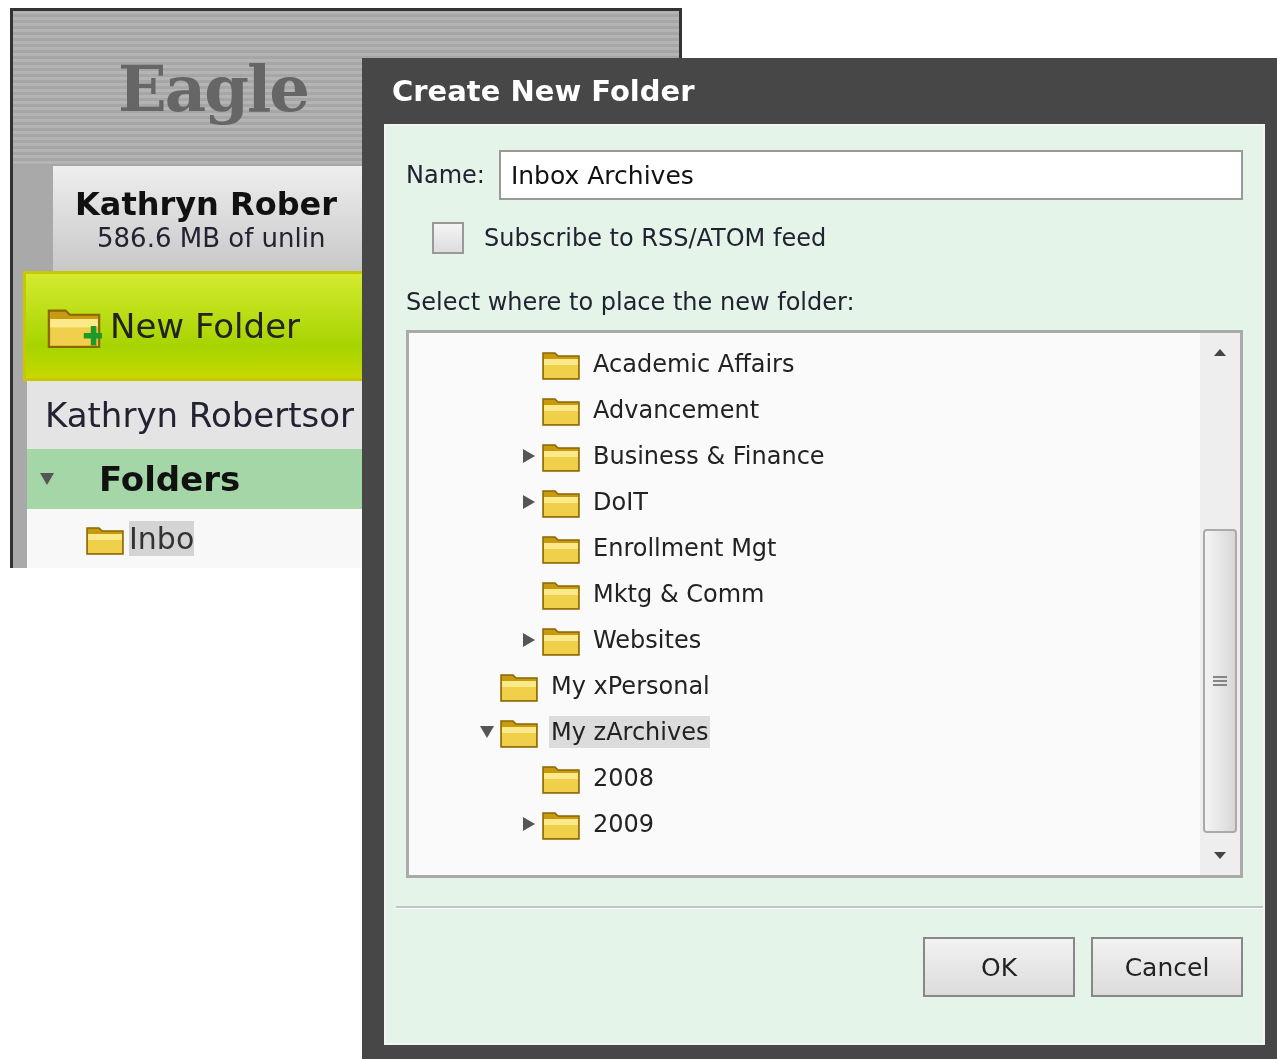 The height and width of the screenshot is (1059, 1277). What do you see at coordinates (1220, 352) in the screenshot?
I see `scroll-up-icon` at bounding box center [1220, 352].